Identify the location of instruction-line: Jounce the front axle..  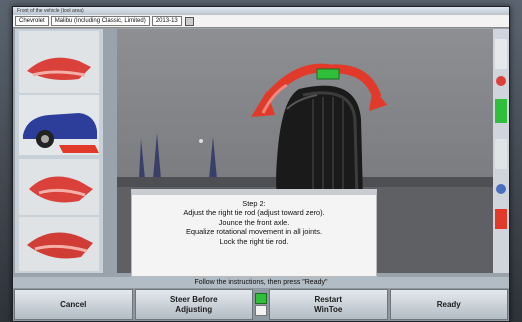
(254, 222).